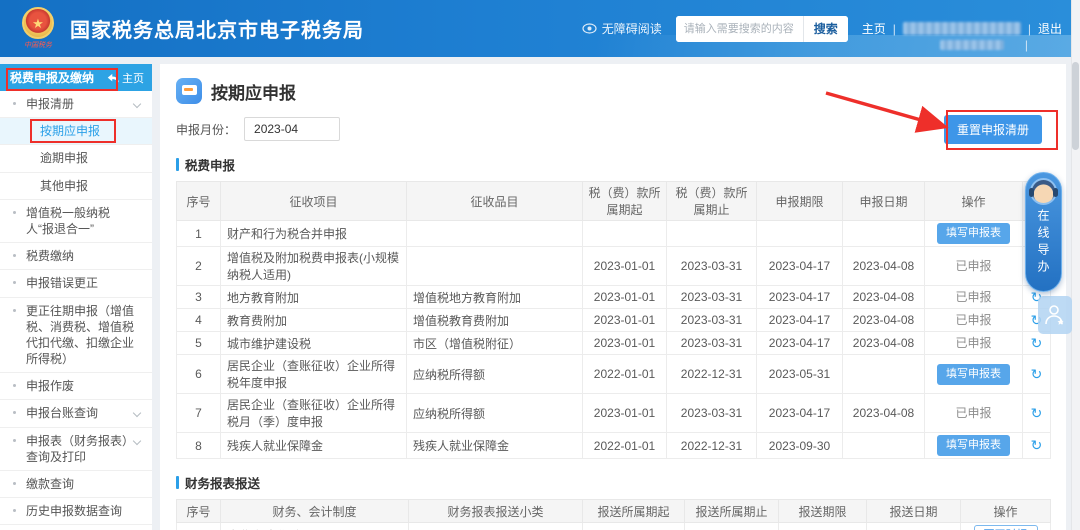 The image size is (1080, 530). What do you see at coordinates (961, 36) in the screenshot?
I see `user-links: 主页 | | 退出 |` at bounding box center [961, 36].